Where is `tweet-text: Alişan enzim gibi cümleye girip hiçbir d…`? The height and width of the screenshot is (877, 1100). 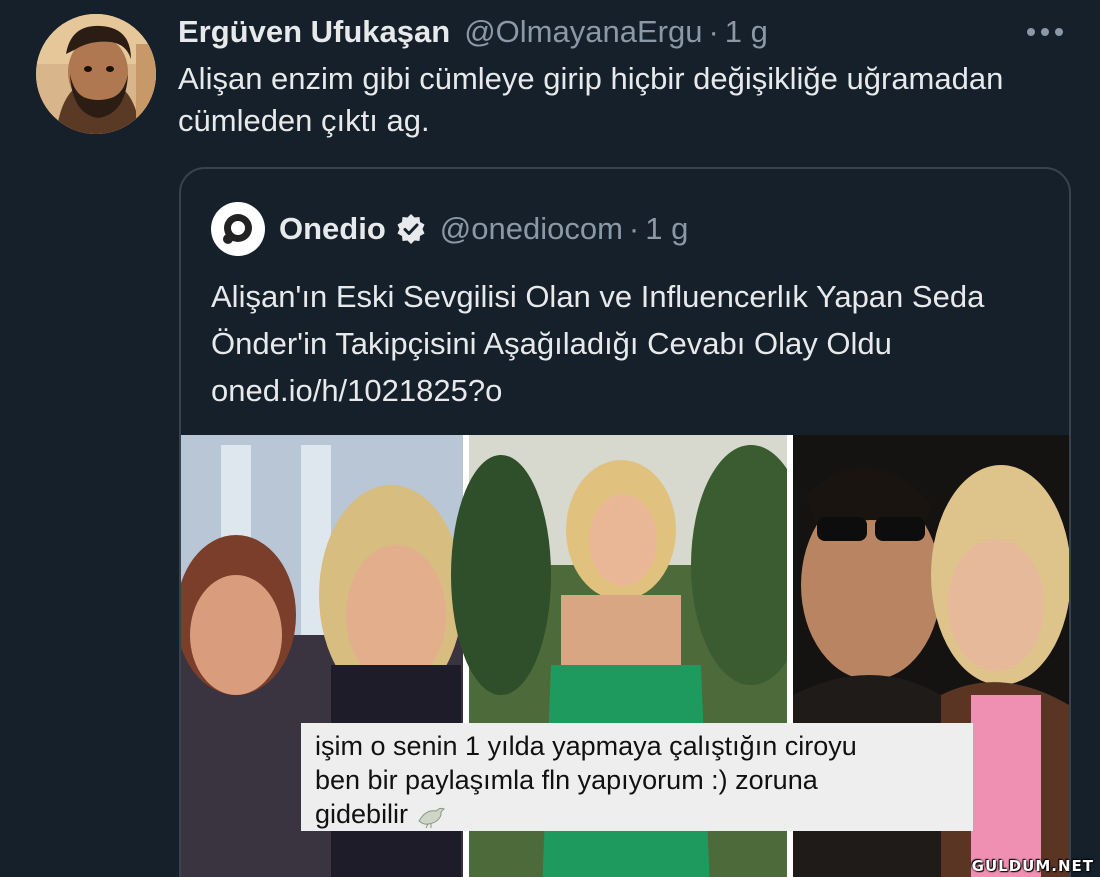
tweet-text: Alişan enzim gibi cümleye girip hiçbir d… is located at coordinates (591, 99).